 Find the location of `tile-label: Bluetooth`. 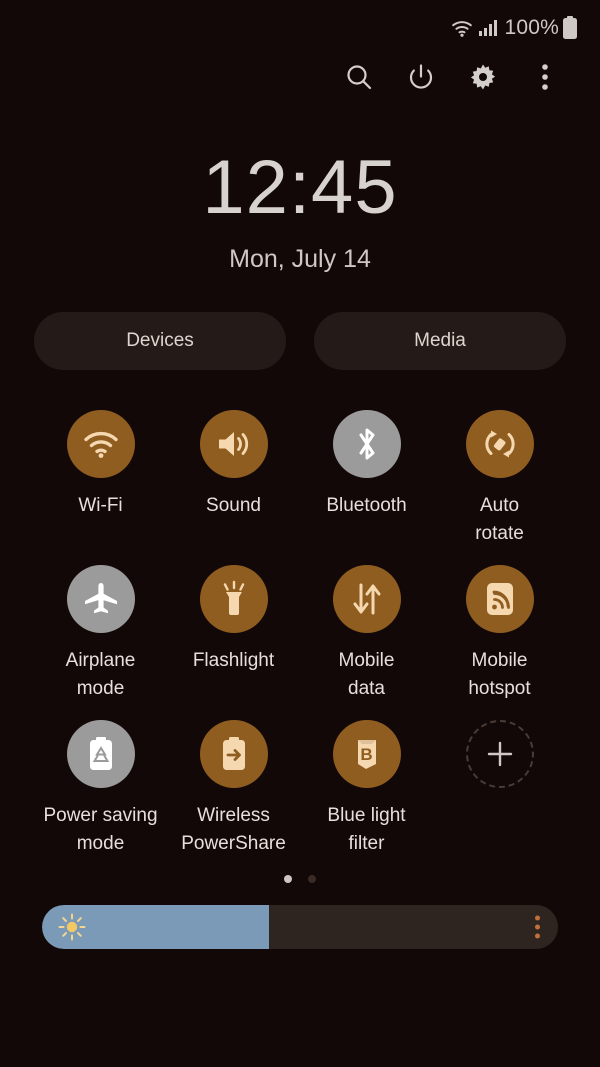

tile-label: Bluetooth is located at coordinates (366, 505).